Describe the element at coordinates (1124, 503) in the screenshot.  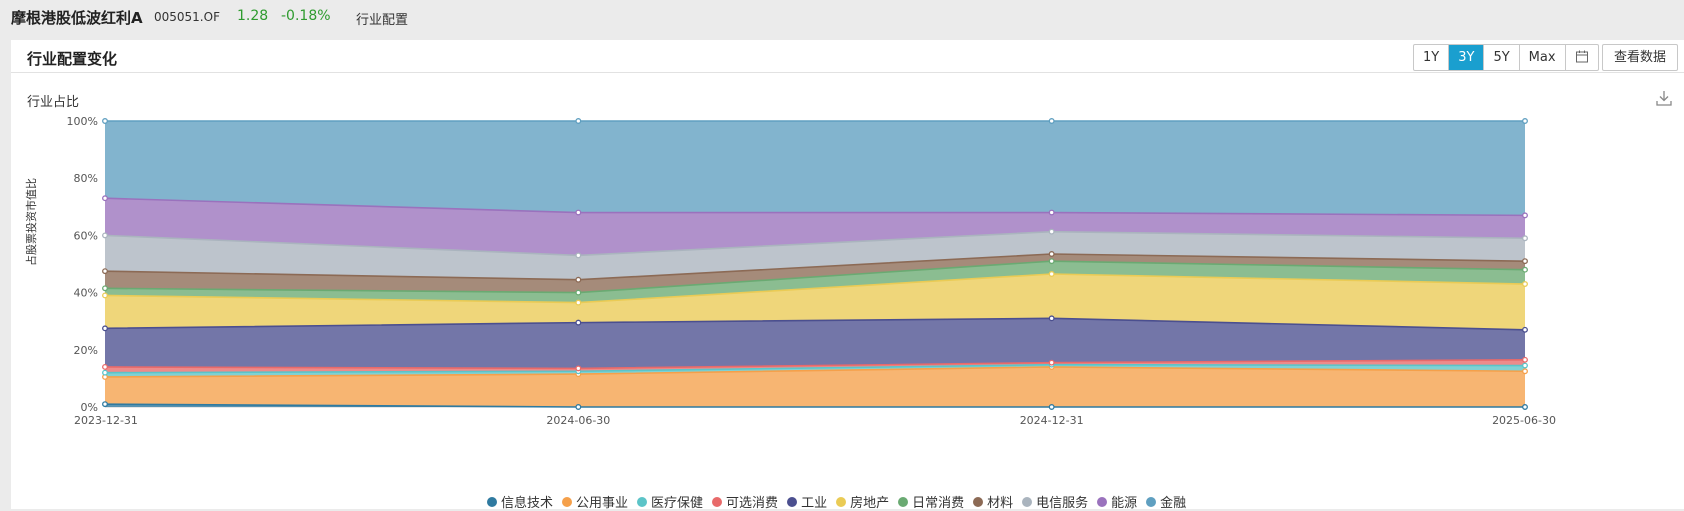
I see `legend-label: 能源` at that location.